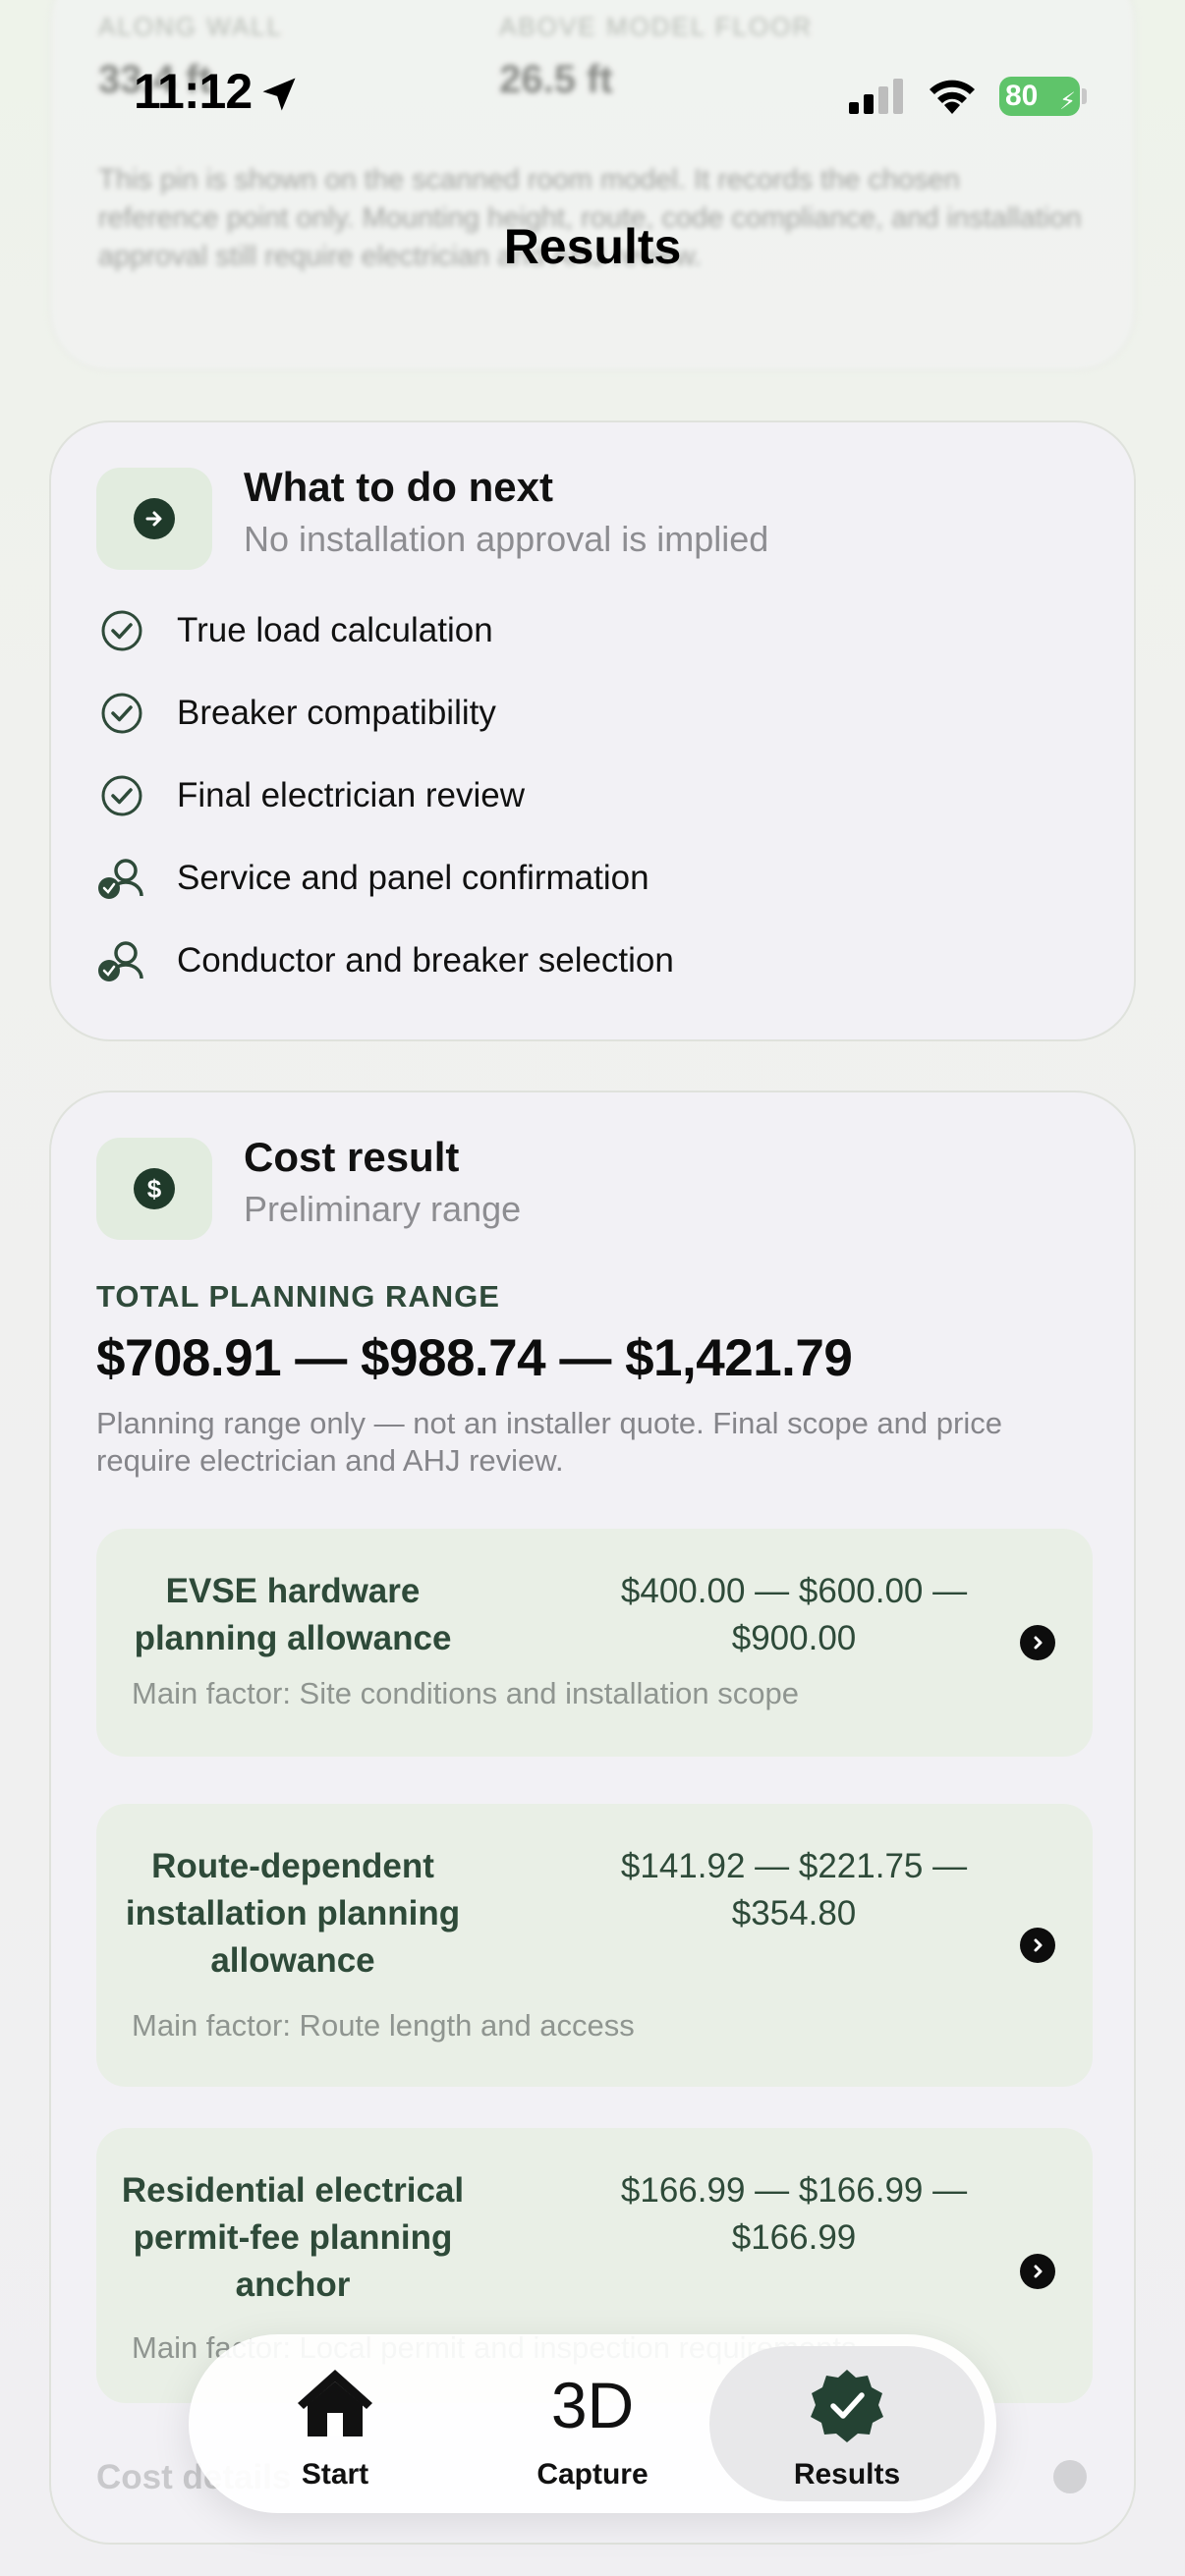 The height and width of the screenshot is (2576, 1185). What do you see at coordinates (592, 2405) in the screenshot?
I see `3d-glyph-icon: 3D` at bounding box center [592, 2405].